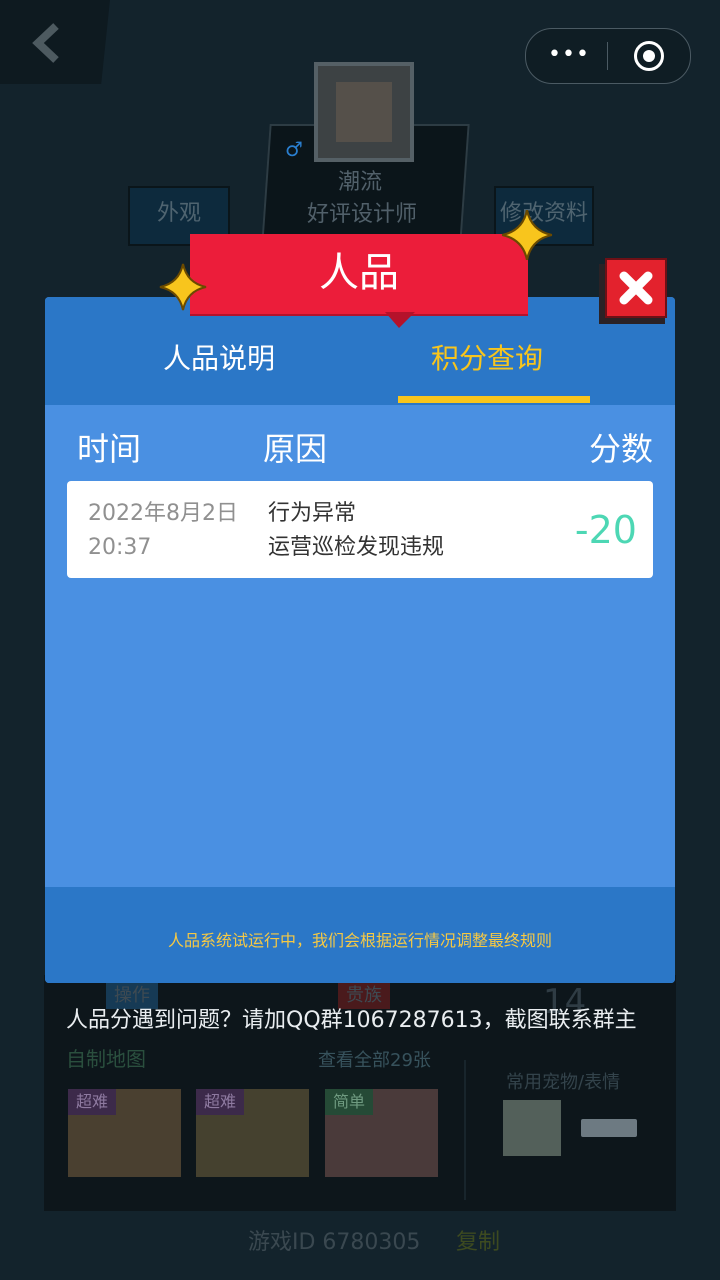 The height and width of the screenshot is (1280, 720). I want to click on difficulty-tag: 简单, so click(349, 1102).